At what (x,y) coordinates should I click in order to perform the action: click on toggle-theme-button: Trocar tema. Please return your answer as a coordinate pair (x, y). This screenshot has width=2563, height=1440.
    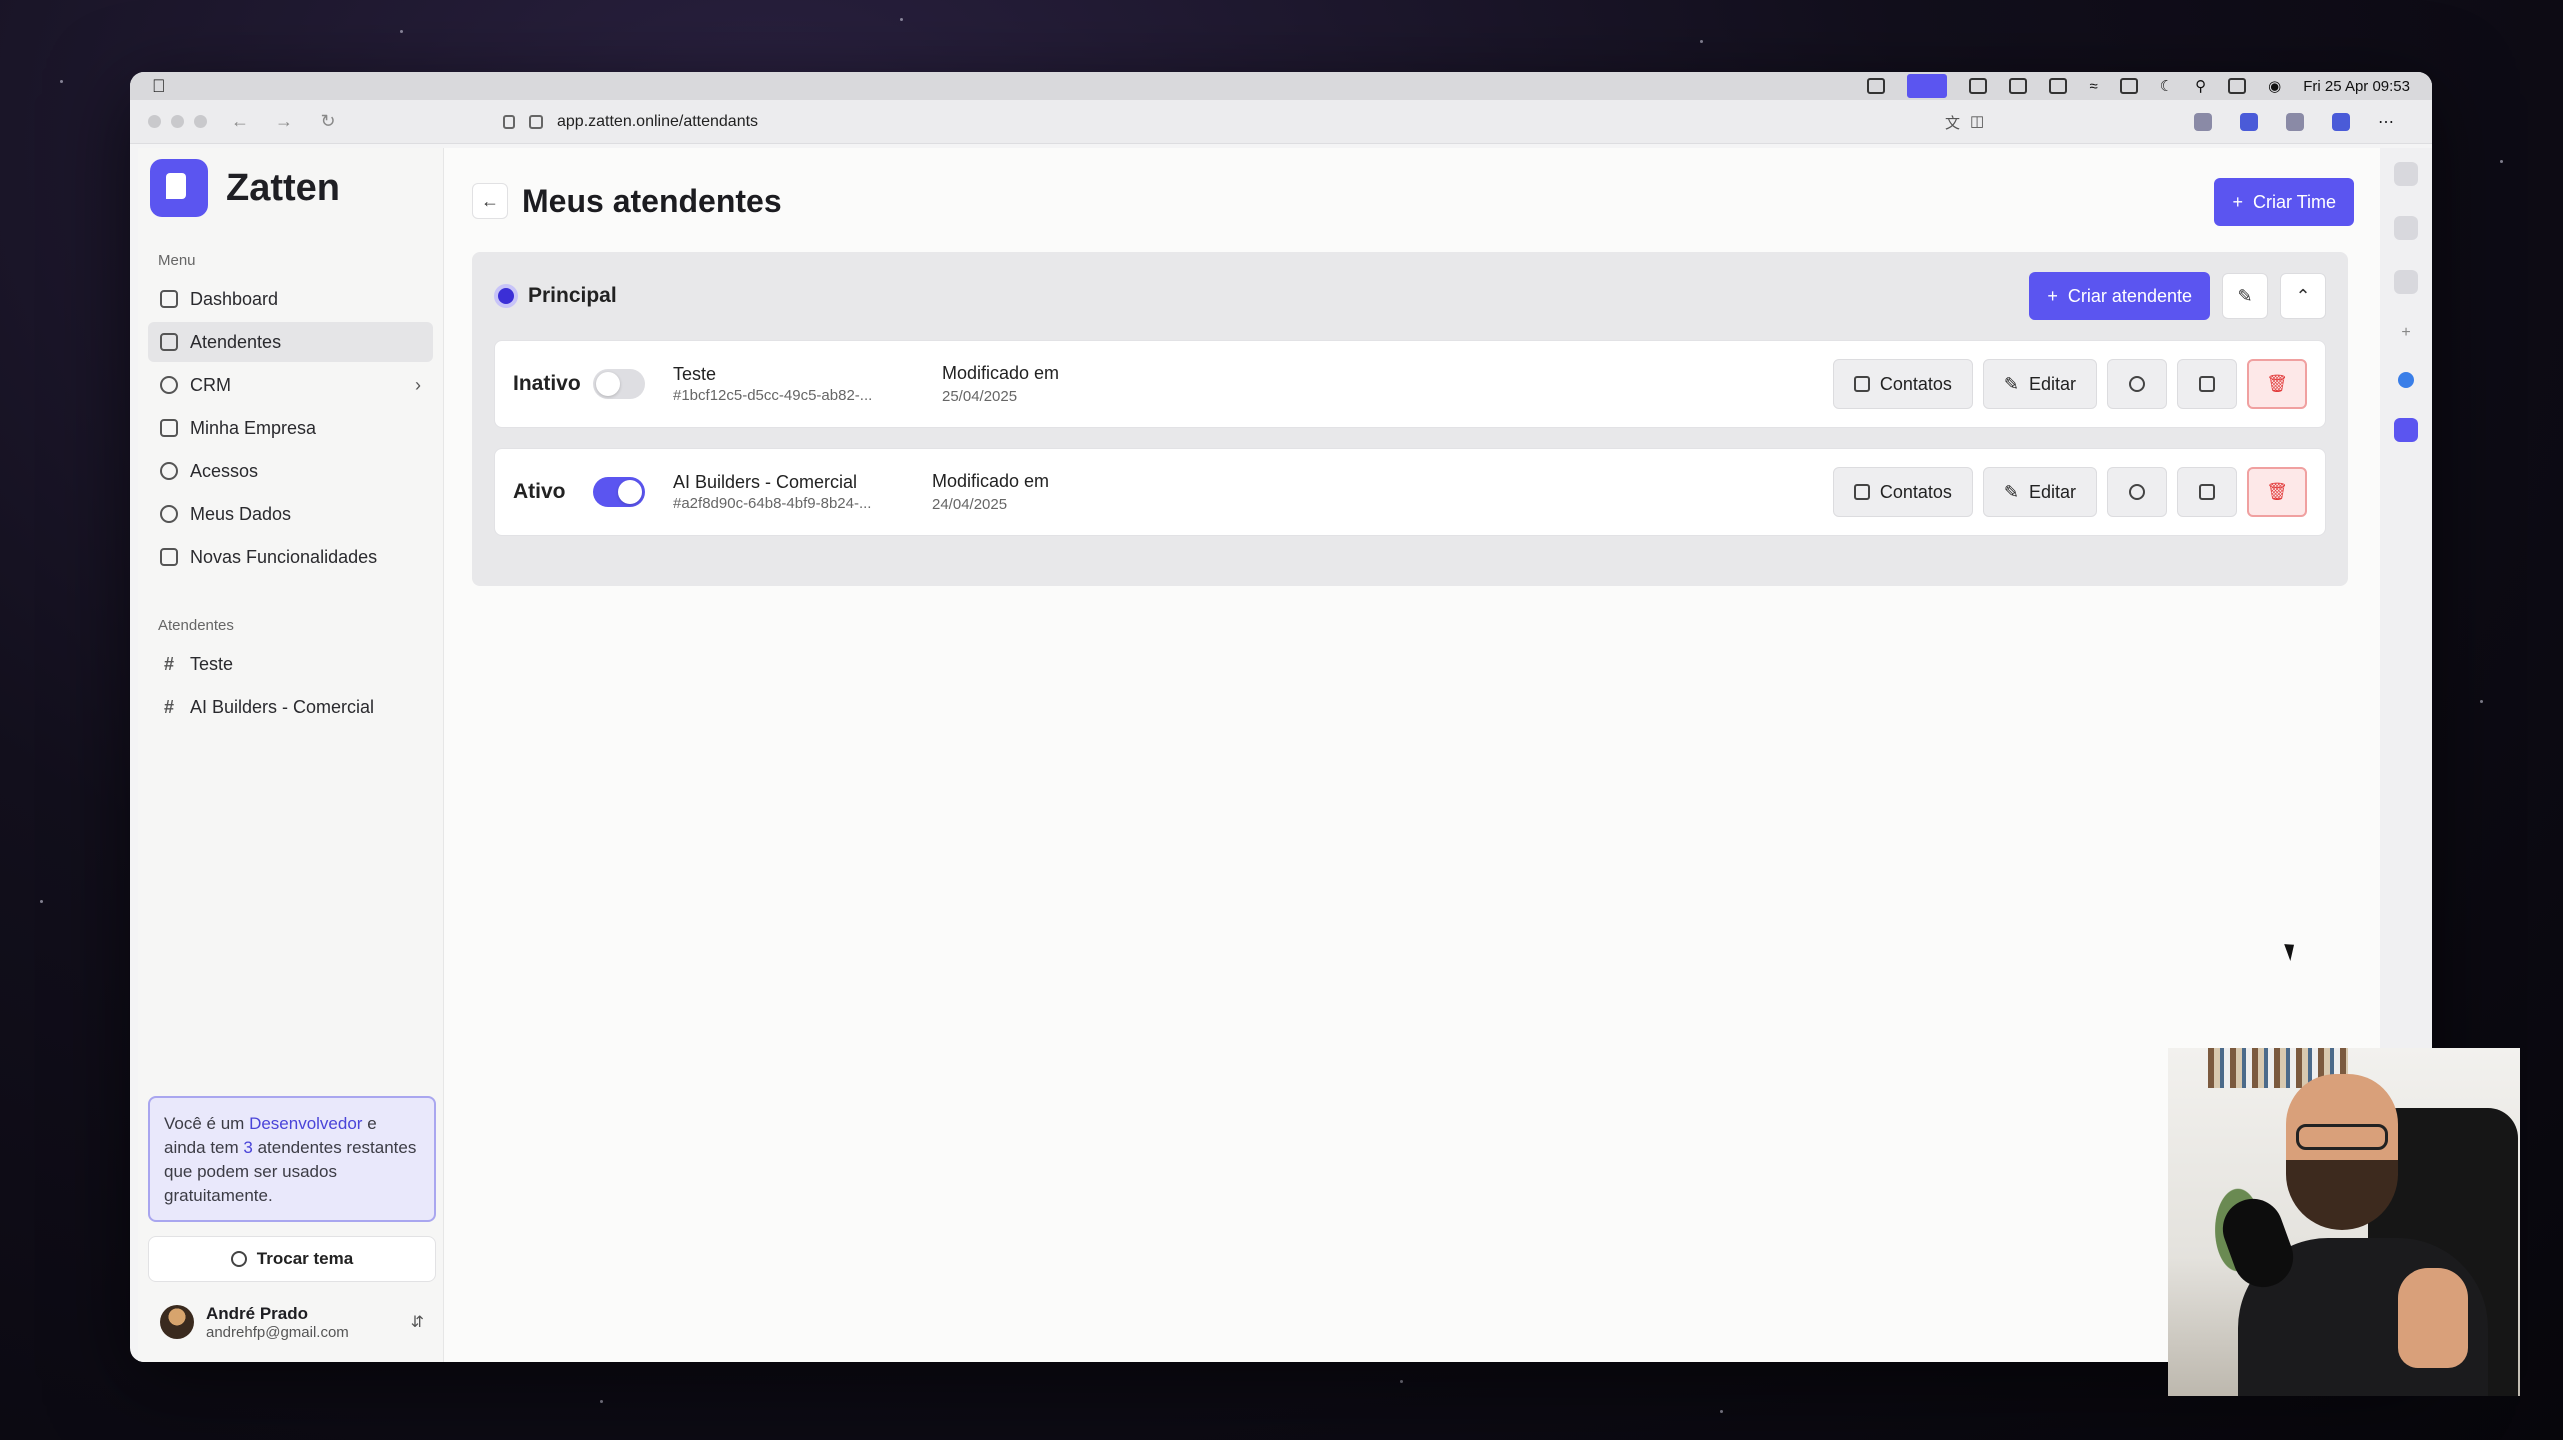
    Looking at the image, I should click on (292, 1259).